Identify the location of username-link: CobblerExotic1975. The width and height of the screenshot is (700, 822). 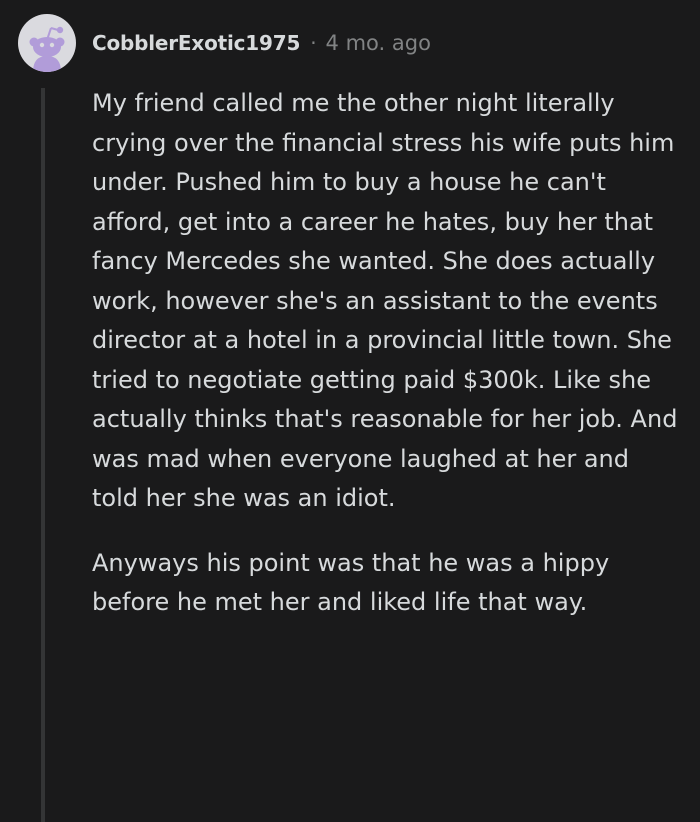
(196, 43).